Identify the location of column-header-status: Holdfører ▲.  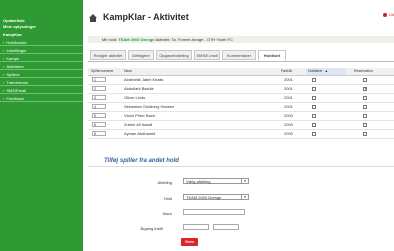
(326, 71).